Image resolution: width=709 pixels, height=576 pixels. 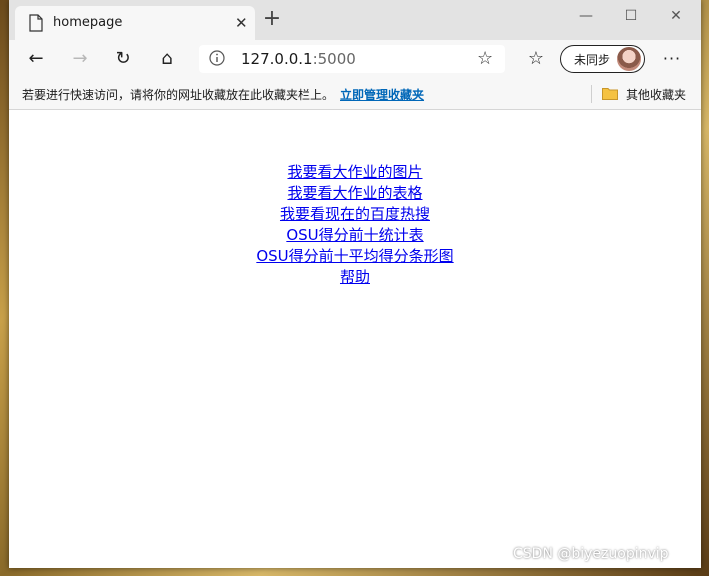 What do you see at coordinates (592, 60) in the screenshot?
I see `sync-label: 未同步` at bounding box center [592, 60].